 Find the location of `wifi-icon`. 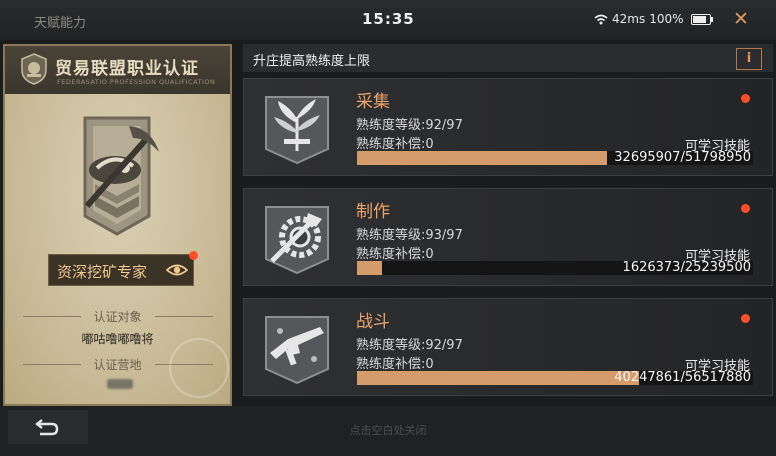

wifi-icon is located at coordinates (601, 19).